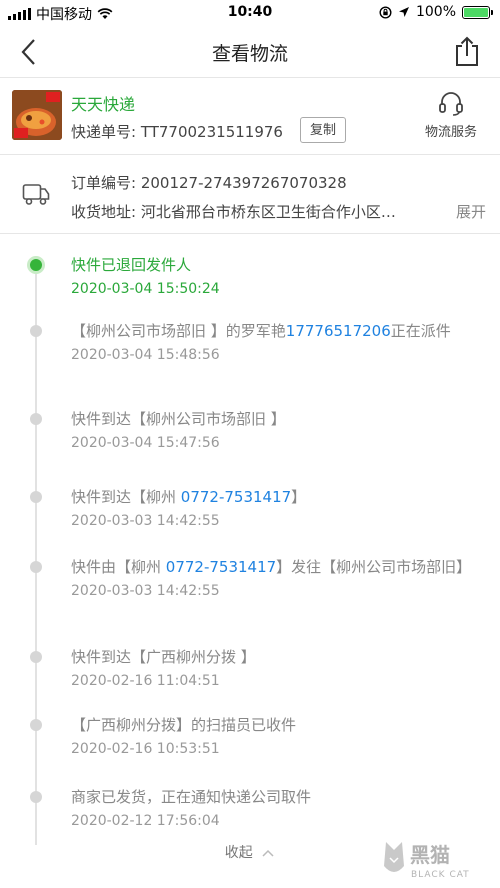 Image resolution: width=500 pixels, height=888 pixels. Describe the element at coordinates (250, 117) in the screenshot. I see `express-card: 天天快递 快递单号: TT7700231511976 复制 物流服务` at that location.